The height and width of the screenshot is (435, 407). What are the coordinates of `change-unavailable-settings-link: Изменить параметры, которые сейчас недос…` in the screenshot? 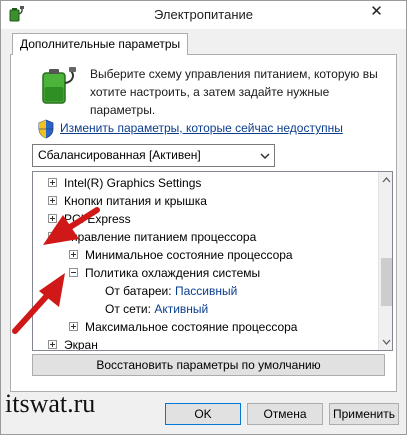 It's located at (201, 128).